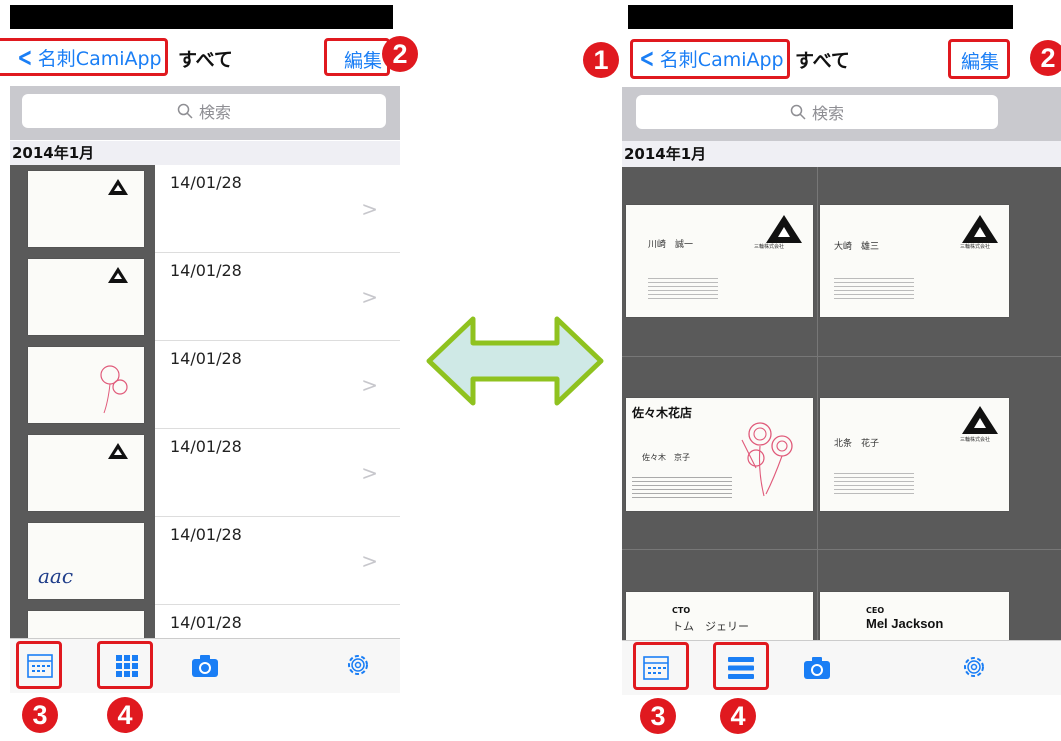 The image size is (1061, 741). What do you see at coordinates (515, 361) in the screenshot?
I see `double-arrow-icon` at bounding box center [515, 361].